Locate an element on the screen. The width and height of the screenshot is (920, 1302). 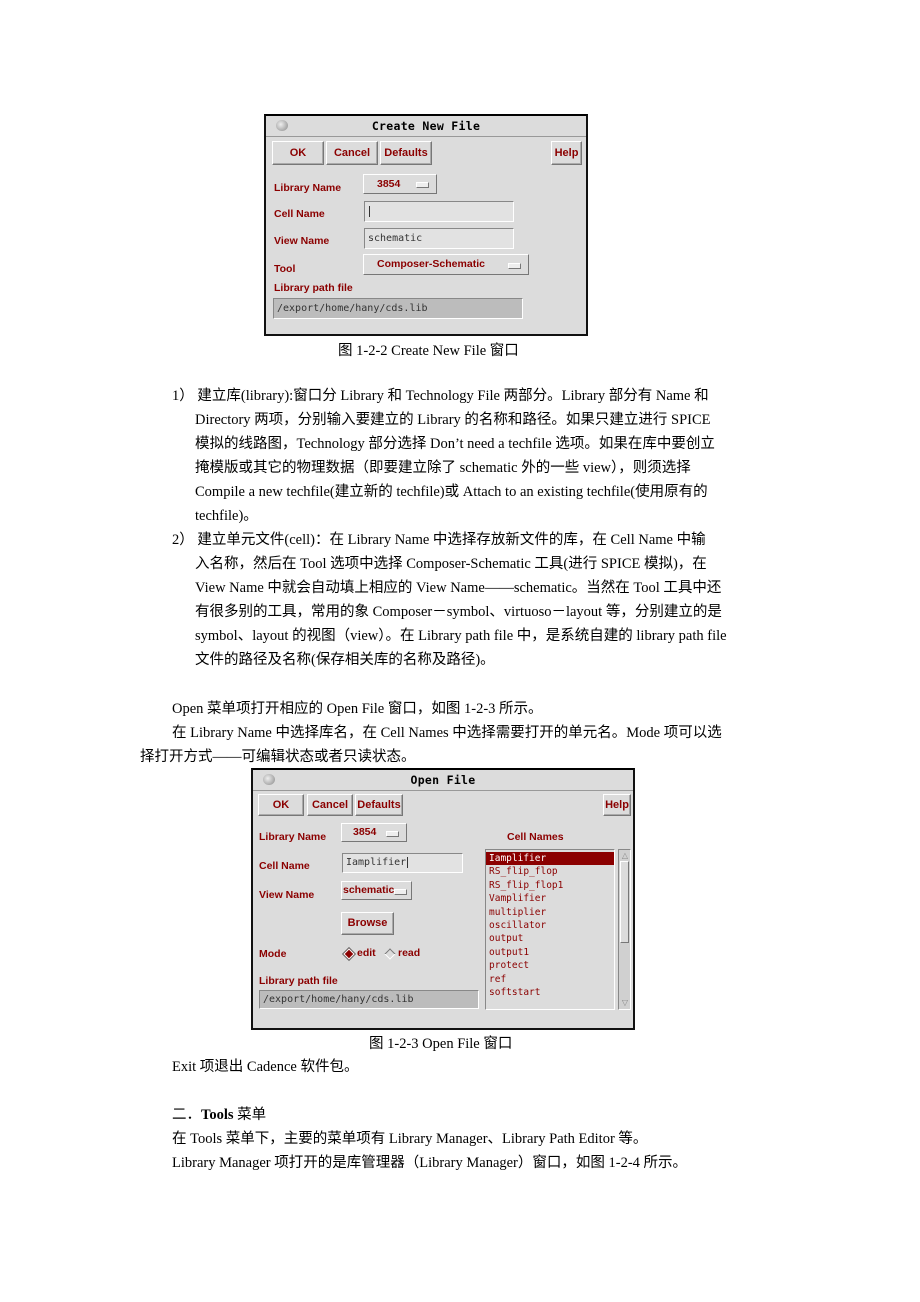
cell-names-label: Cell Names is located at coordinates (535, 837).